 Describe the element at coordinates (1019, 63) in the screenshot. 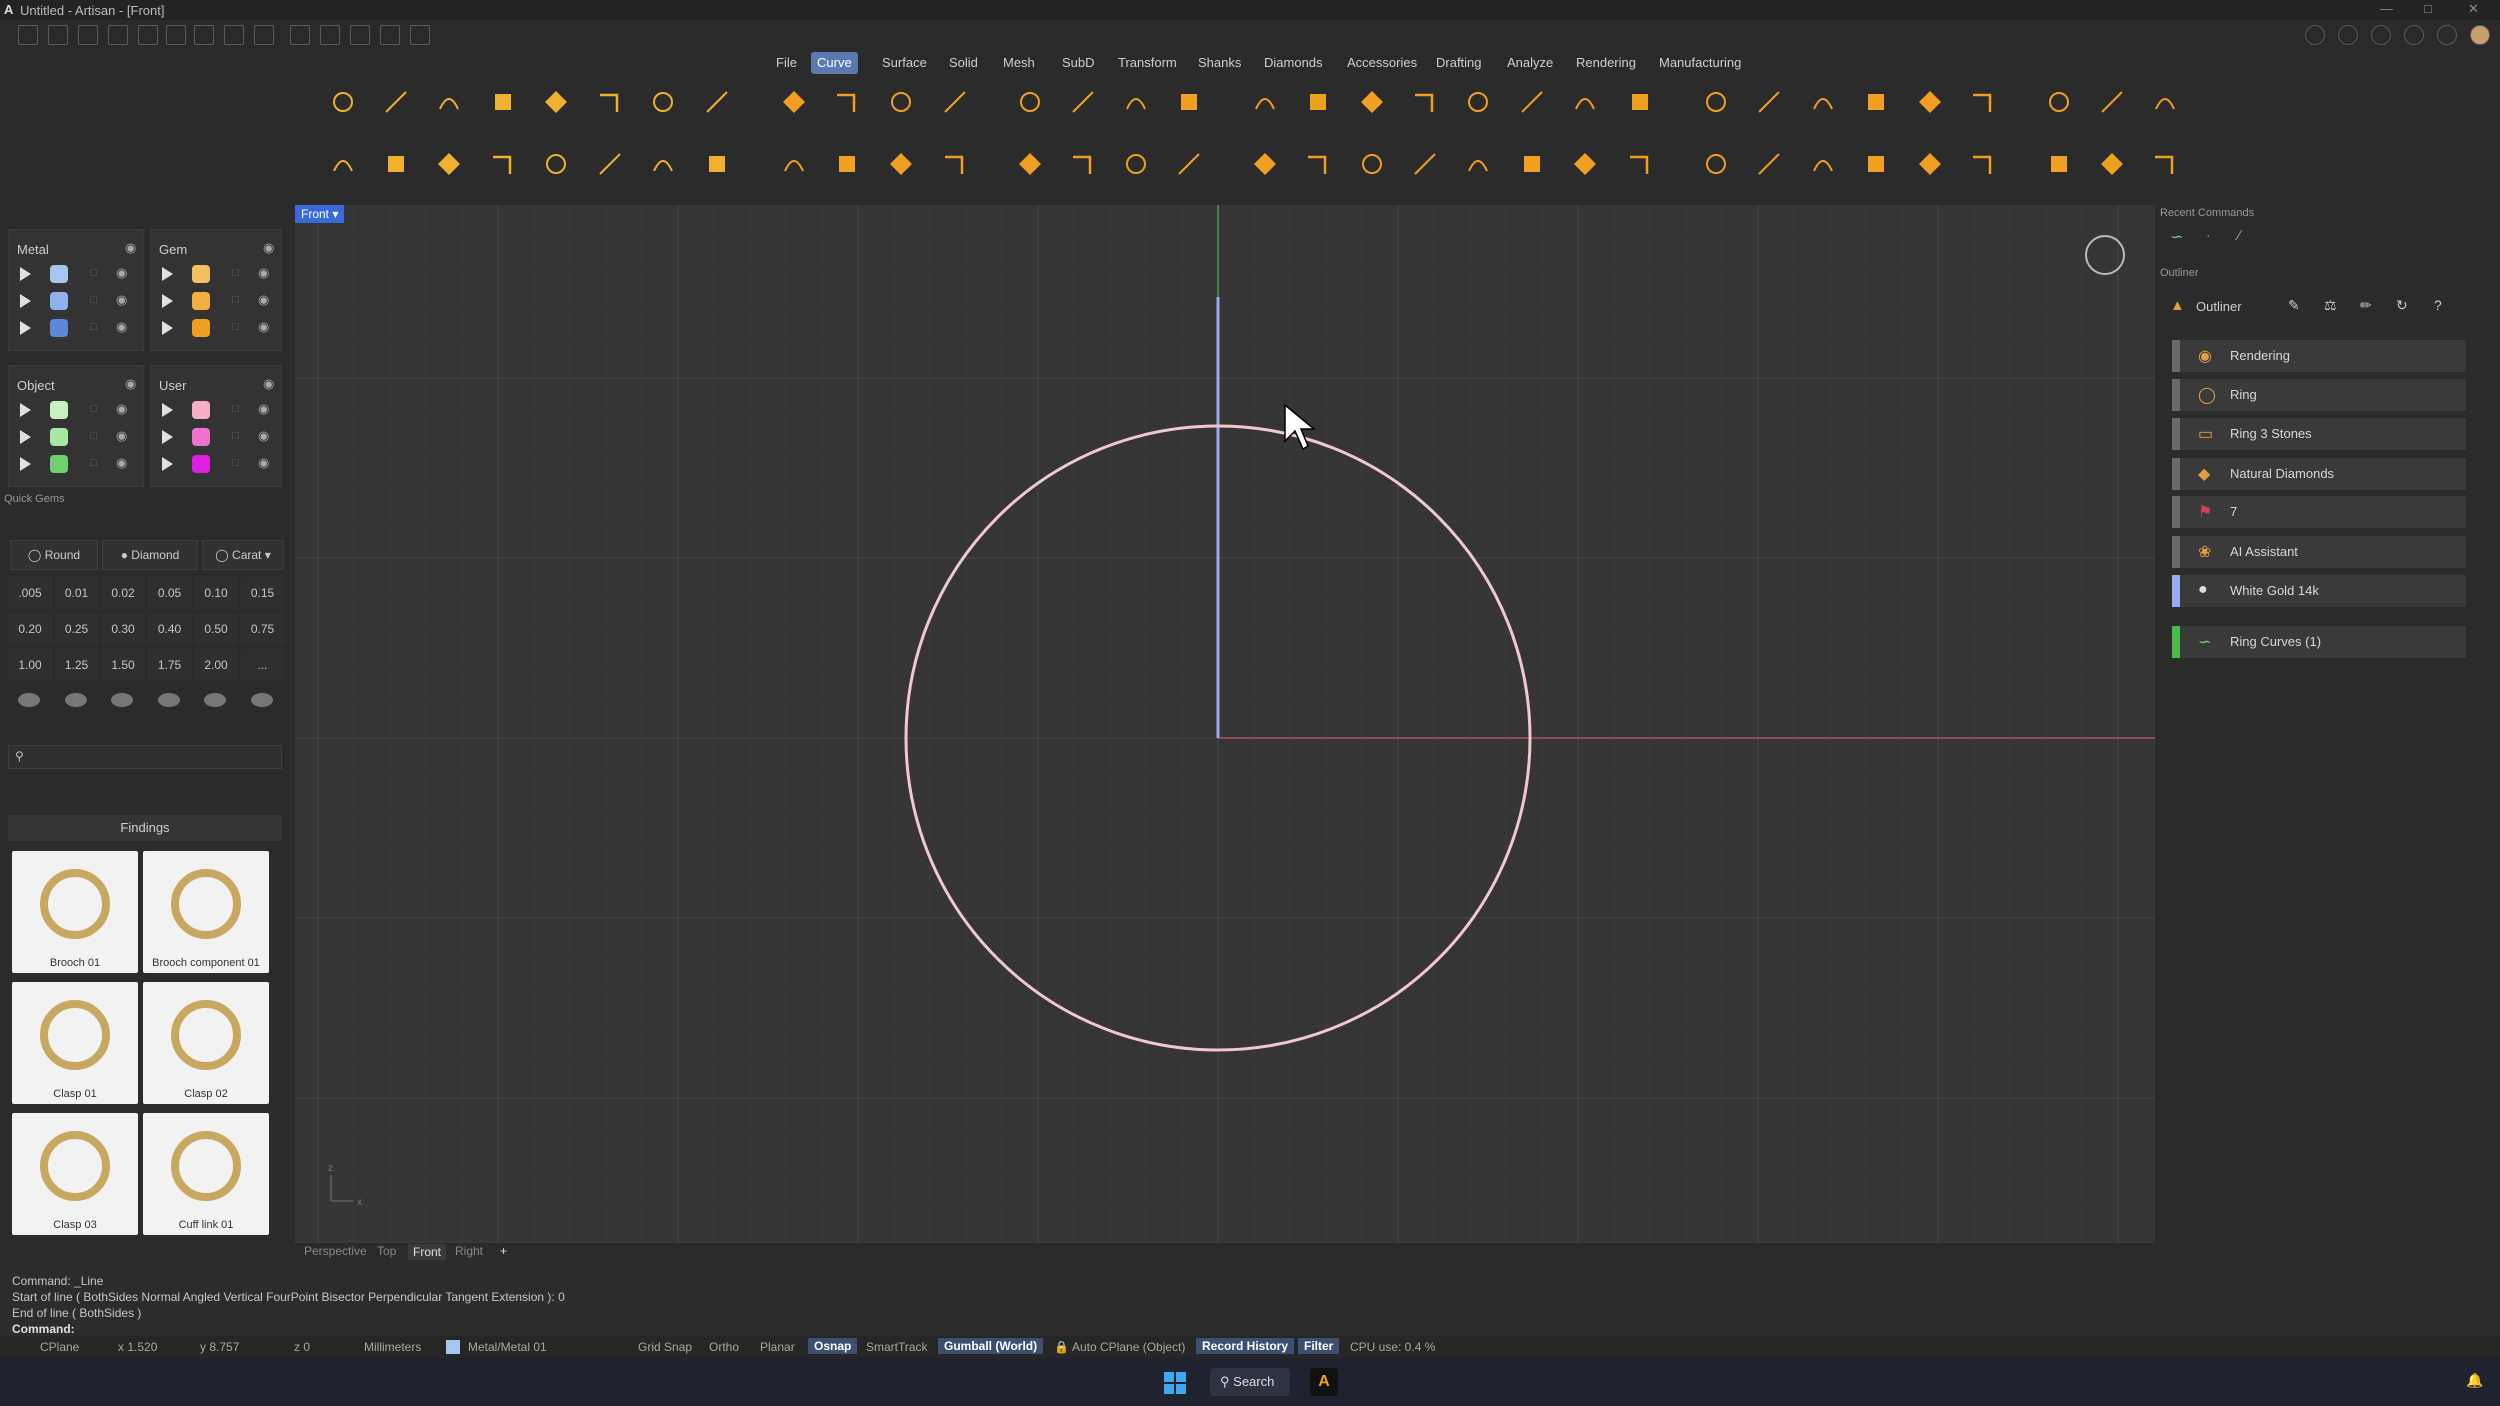

I see `tab-mesh: Mesh` at that location.